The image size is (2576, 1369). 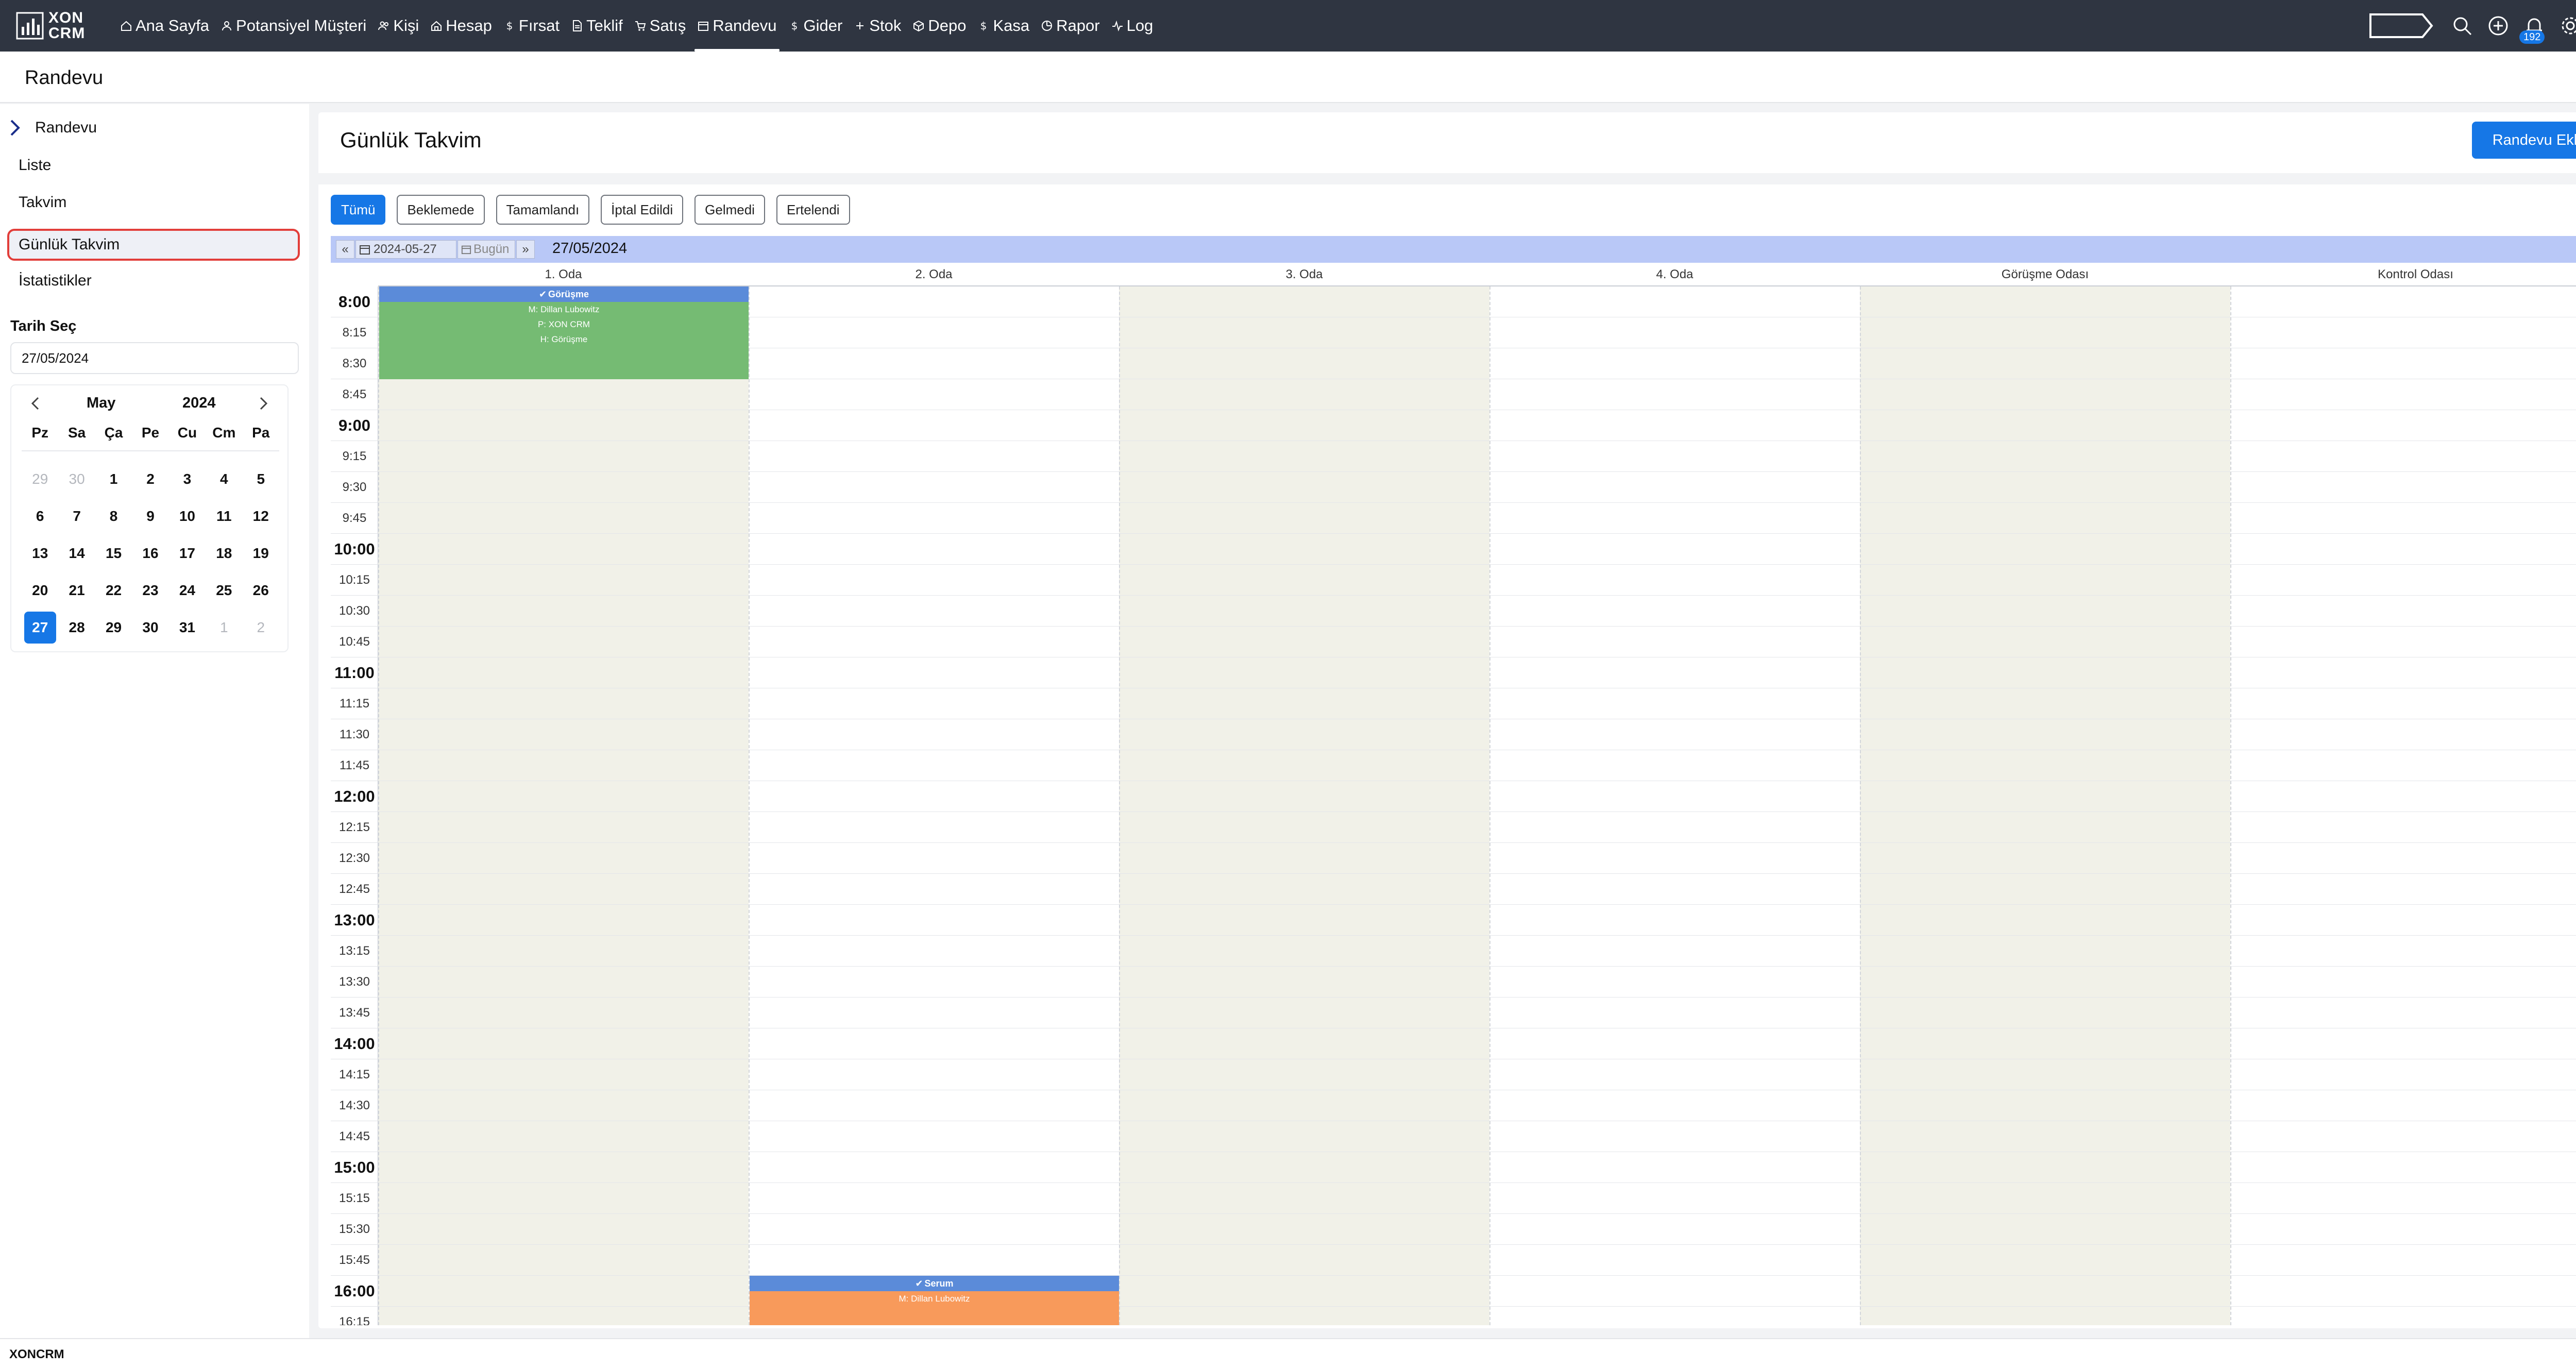 I want to click on nav-item-0: Ana Sayfa, so click(x=164, y=26).